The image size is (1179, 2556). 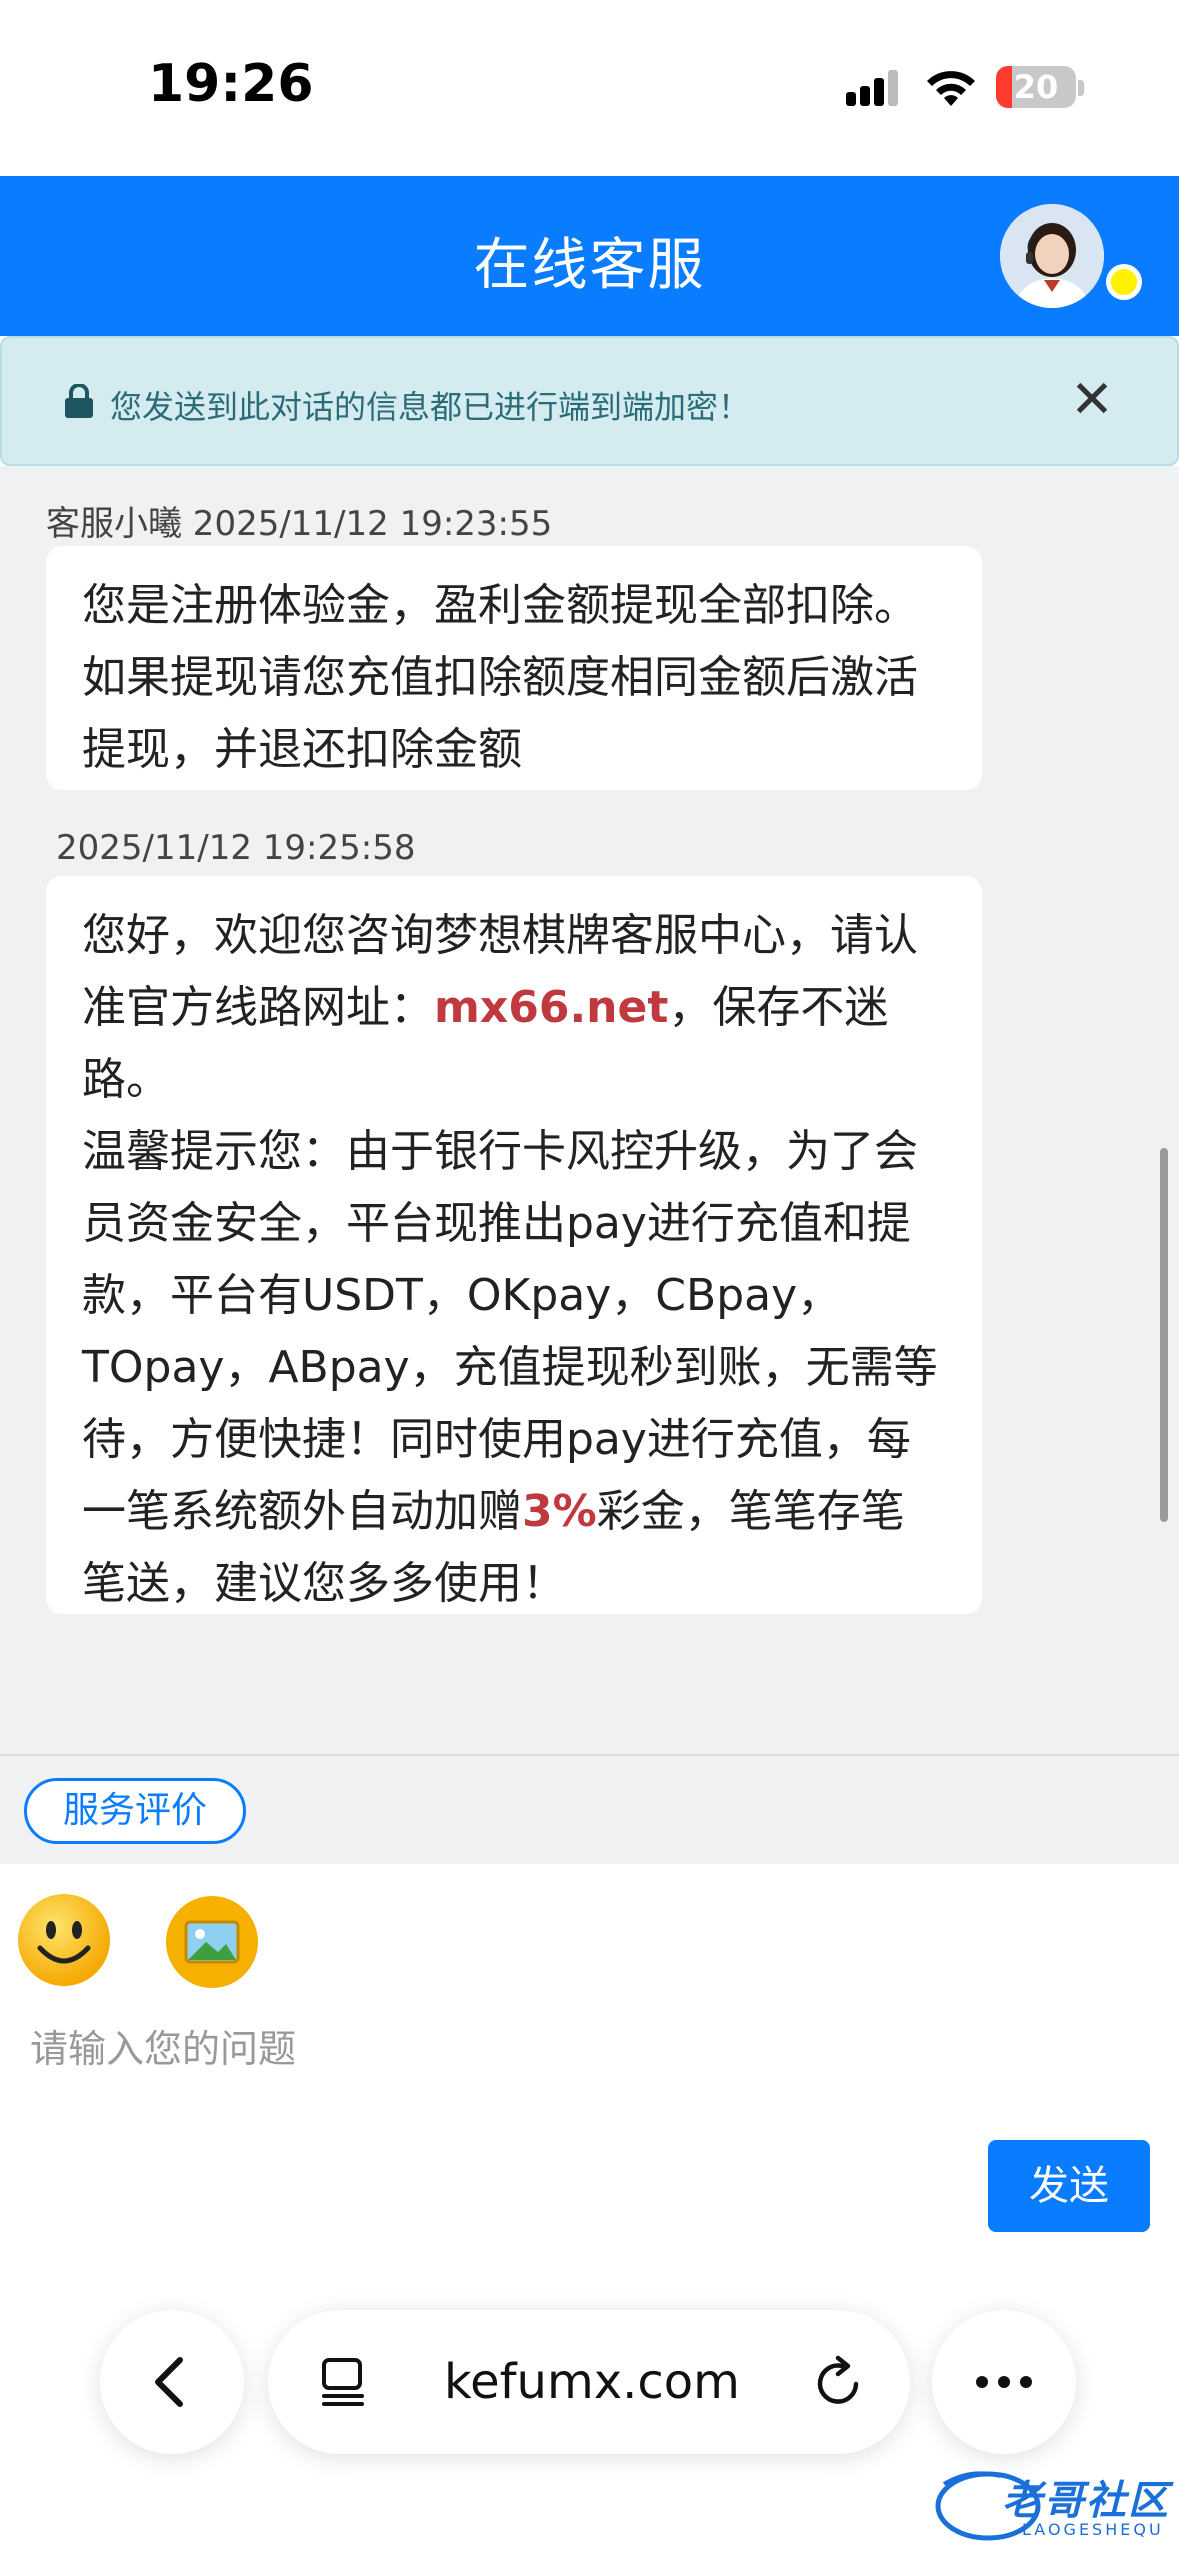 I want to click on chevron-left-icon, so click(x=169, y=2382).